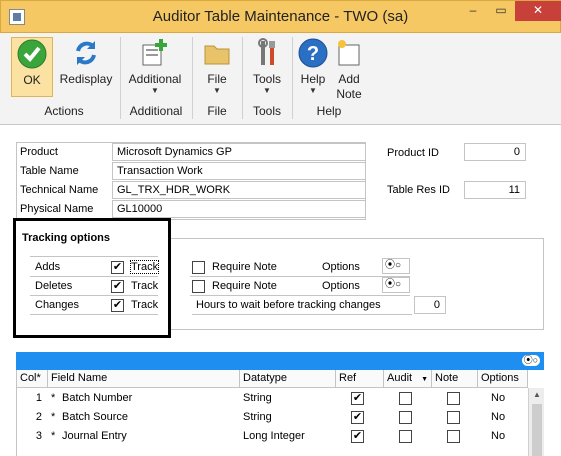 This screenshot has width=561, height=456. What do you see at coordinates (341, 267) in the screenshot?
I see `adds-options-label: Options` at bounding box center [341, 267].